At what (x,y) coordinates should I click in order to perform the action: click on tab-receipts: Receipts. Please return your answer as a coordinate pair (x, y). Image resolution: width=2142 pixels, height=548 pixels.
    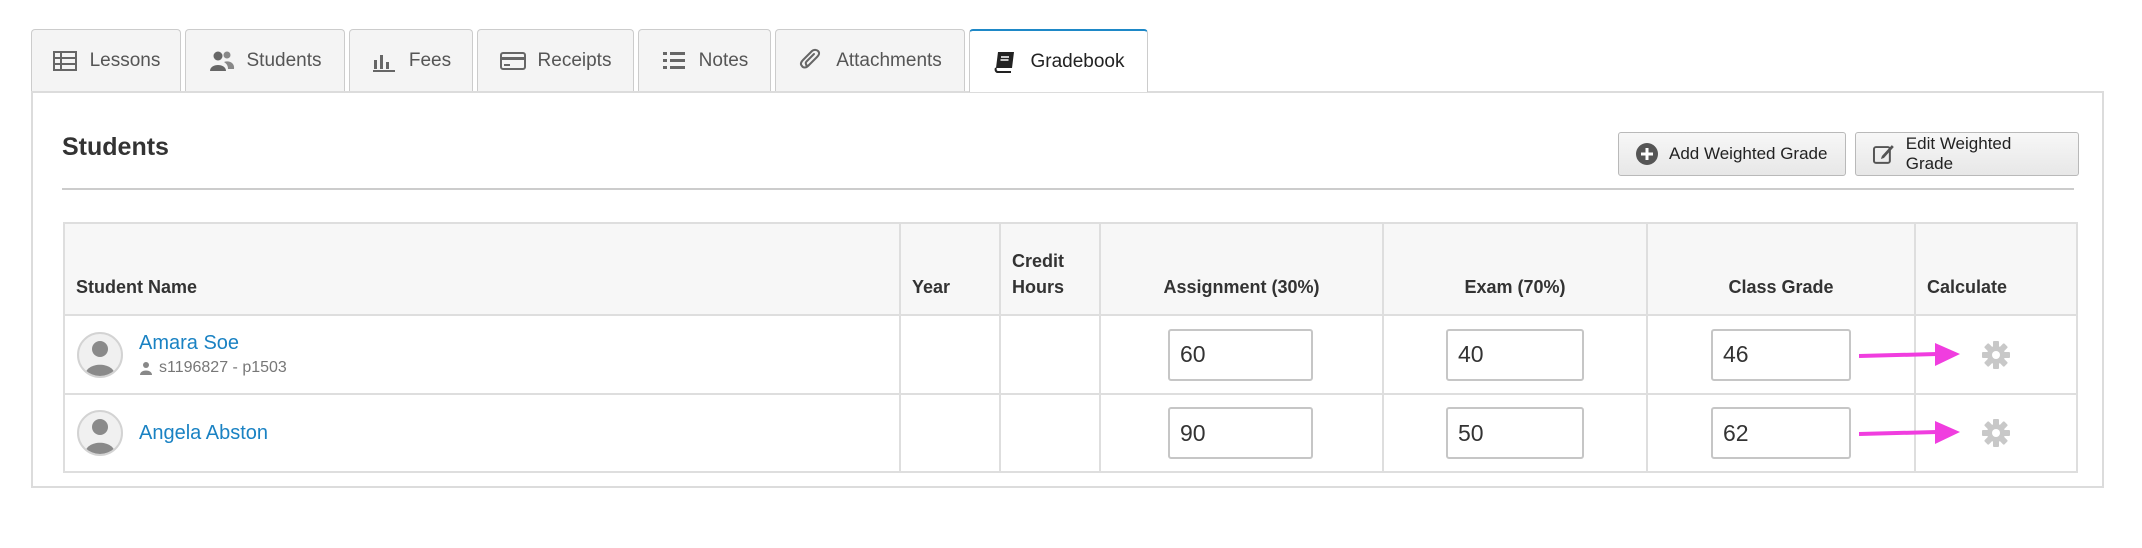
    Looking at the image, I should click on (555, 60).